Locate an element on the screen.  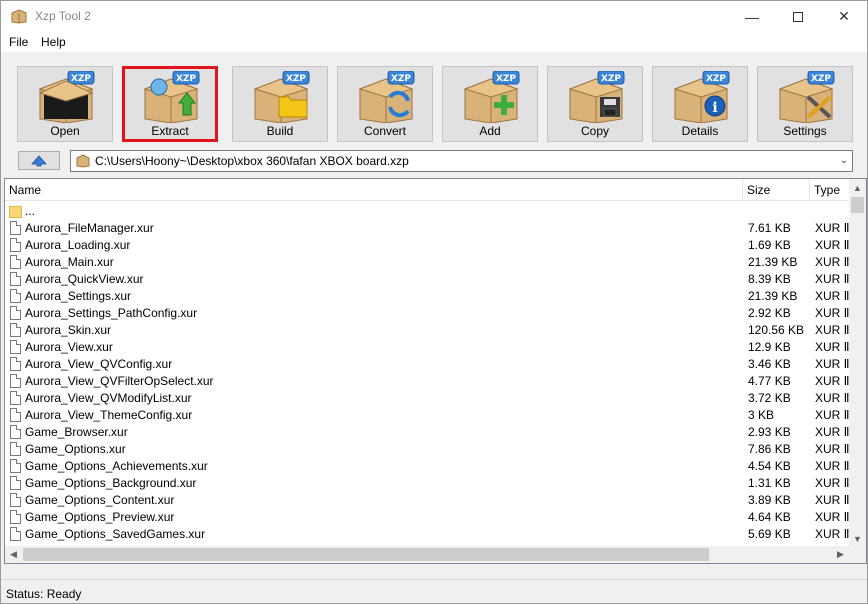
file-size: 4.54 KB is located at coordinates (769, 466).